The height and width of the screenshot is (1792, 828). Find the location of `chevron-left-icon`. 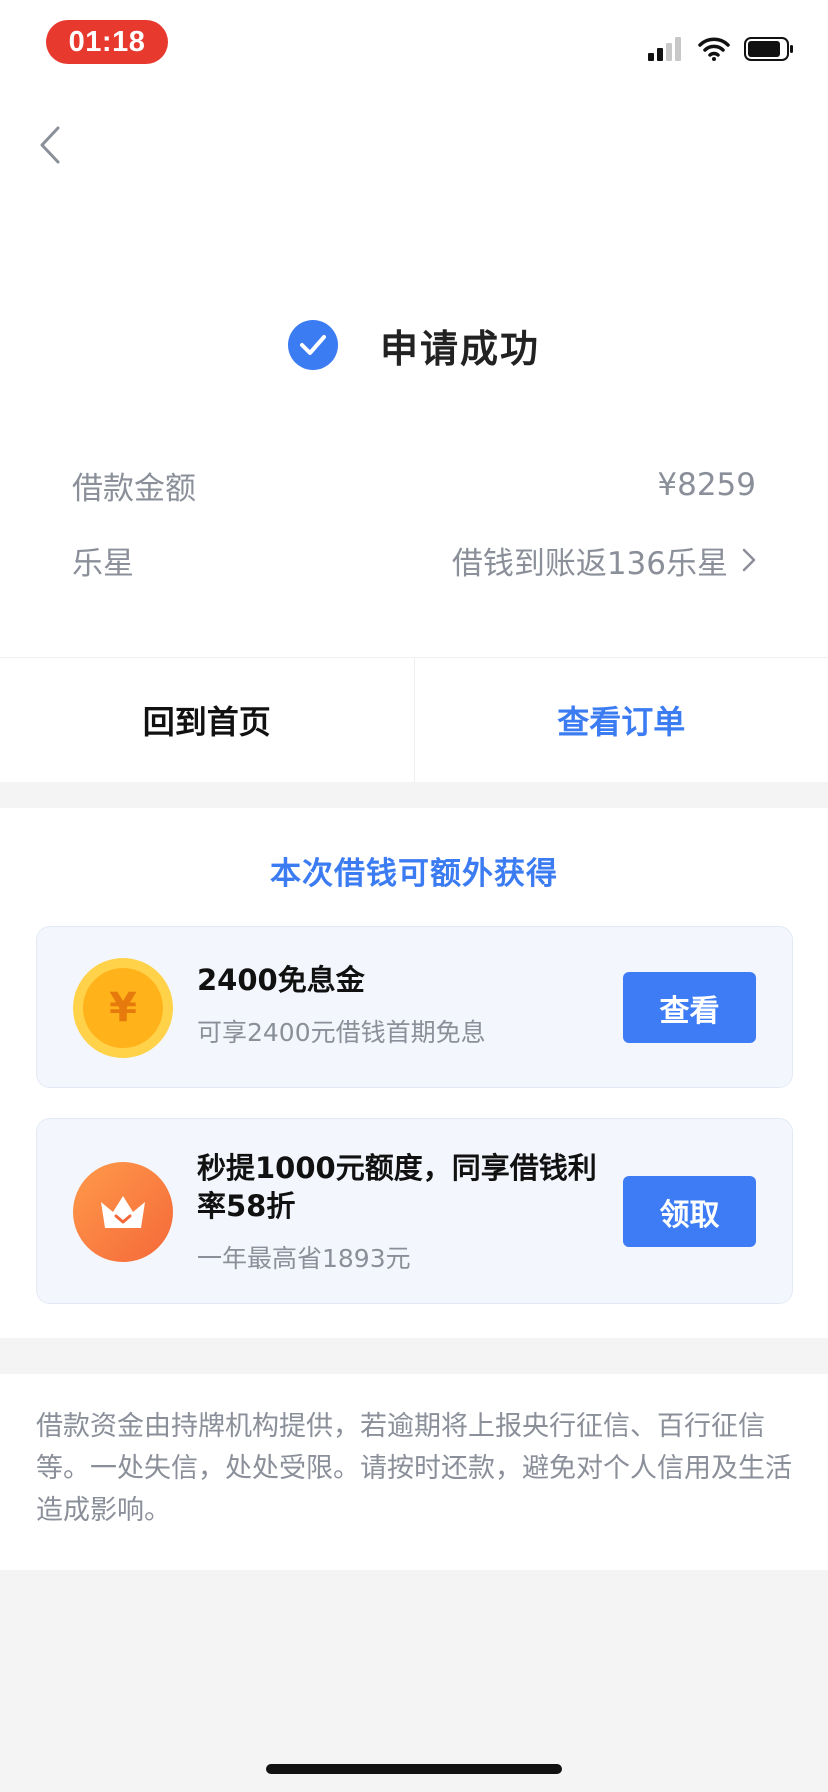

chevron-left-icon is located at coordinates (50, 145).